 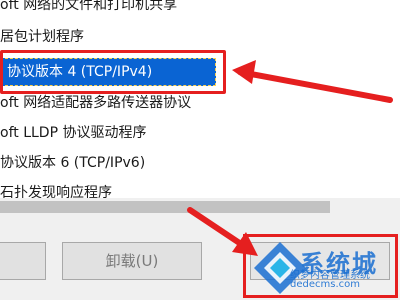 I want to click on scrollbar-thumb, so click(x=165, y=207).